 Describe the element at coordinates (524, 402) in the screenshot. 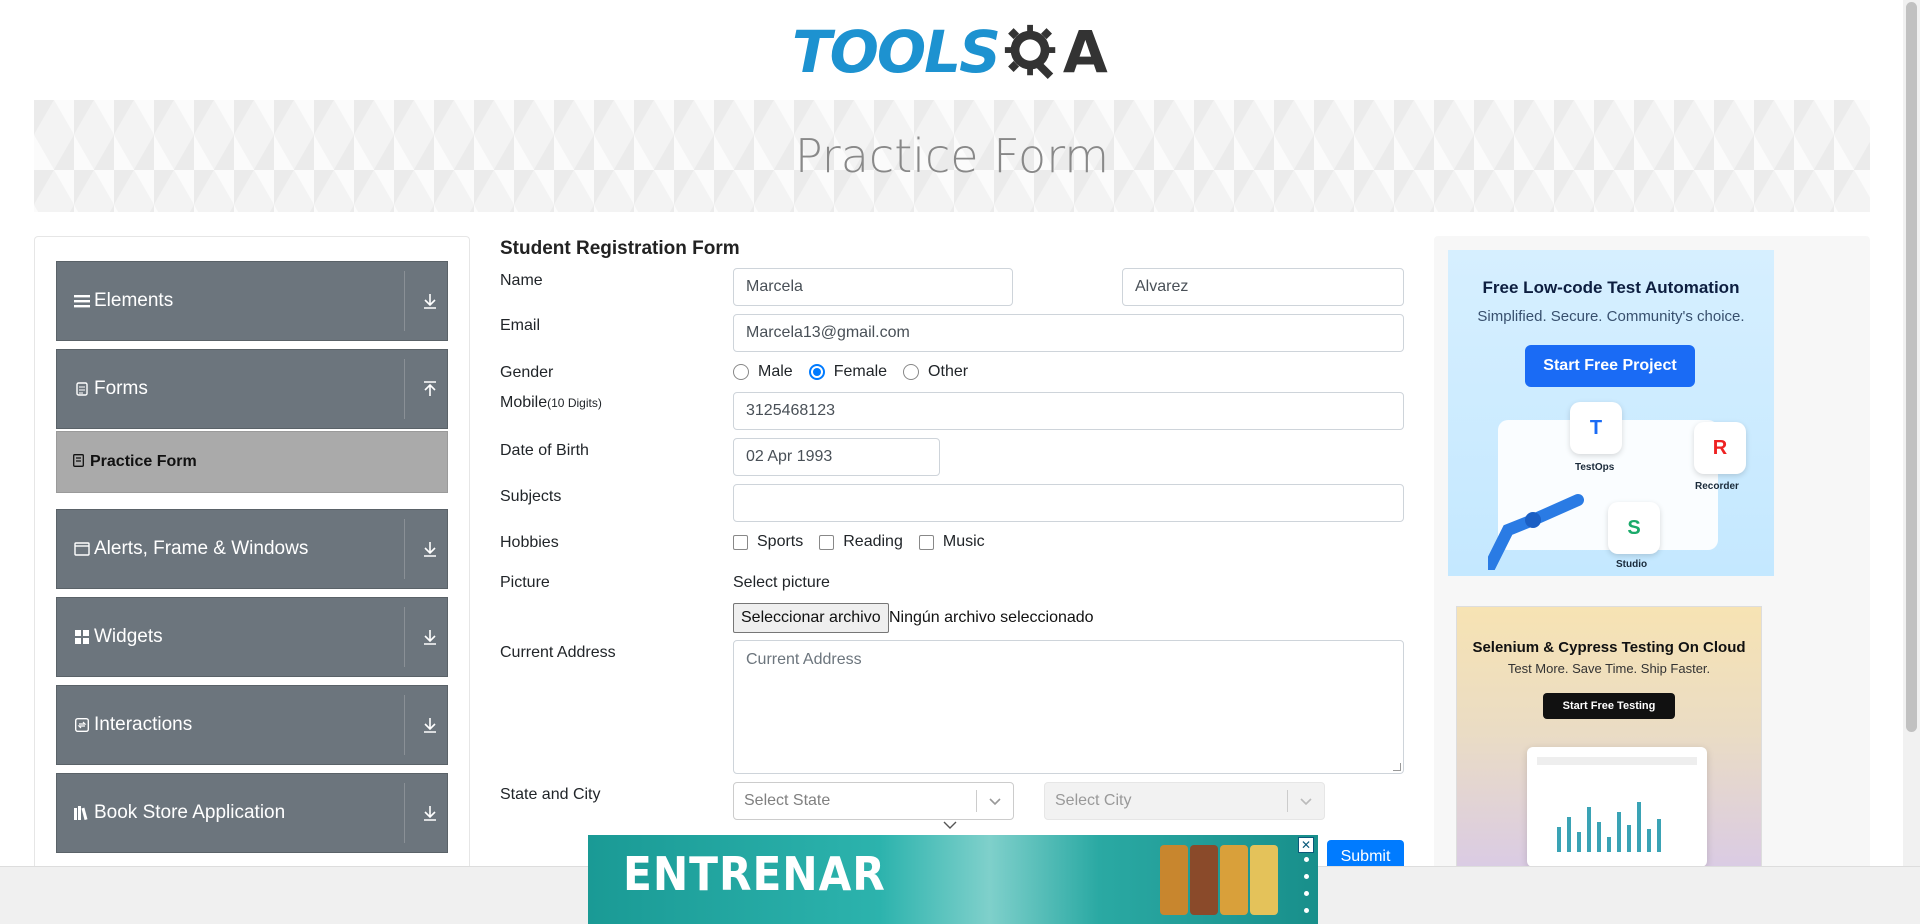

I see `mobile-label-text: Mobile` at that location.